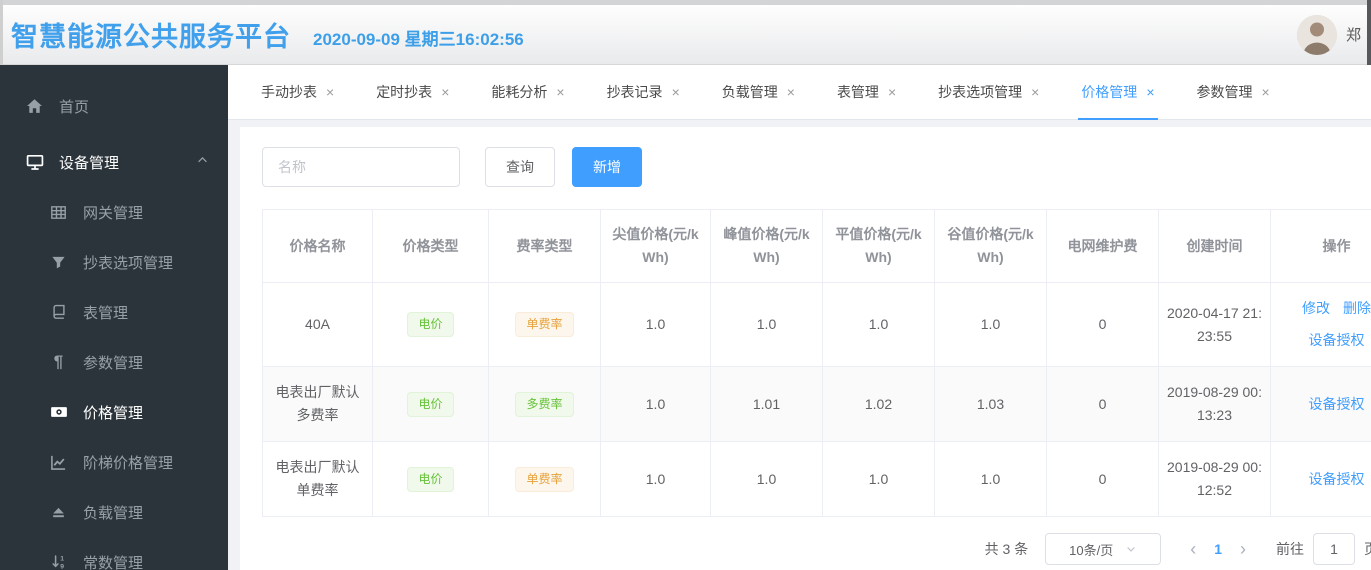  I want to click on sidebar-item-label: 抄表选项管理, so click(128, 263).